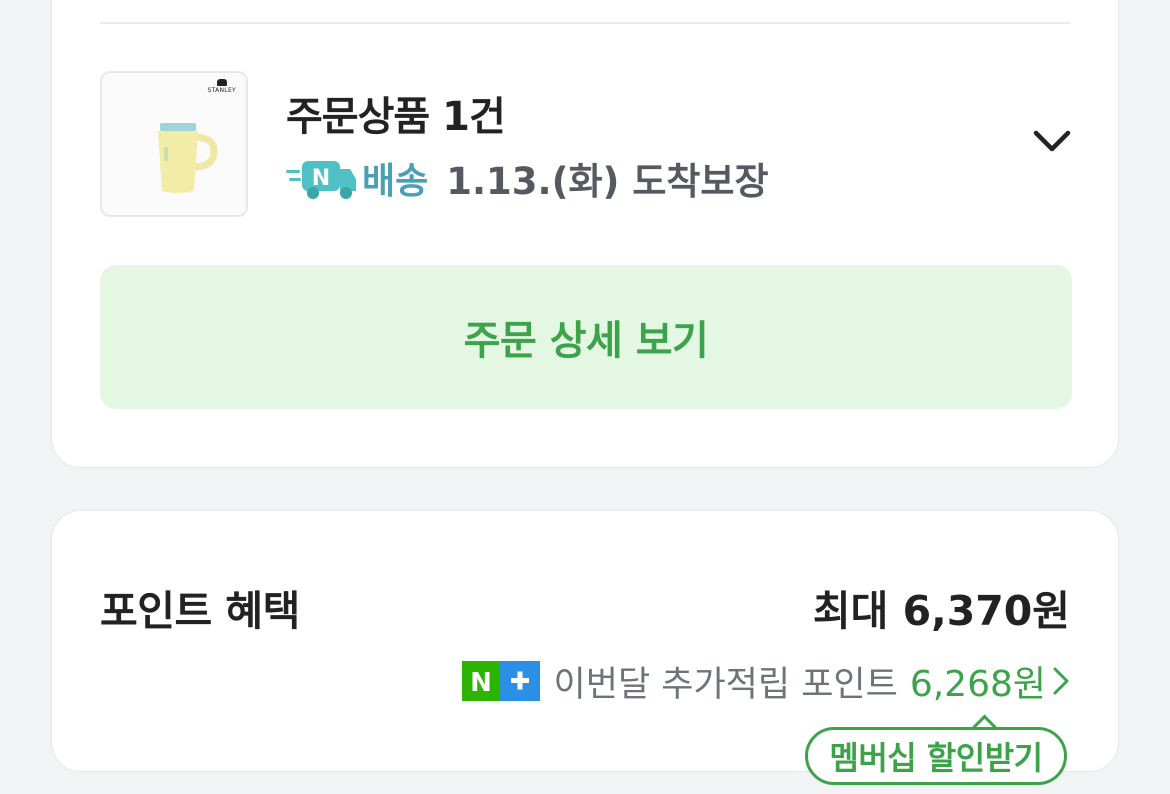  What do you see at coordinates (607, 181) in the screenshot?
I see `delivery-date: 1.13.(화) 도착보장` at bounding box center [607, 181].